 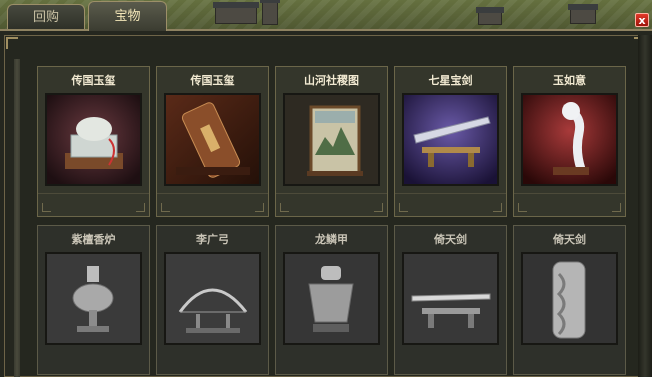 I want to click on treasure-card-li-guang-bow: 李广弓, so click(x=212, y=300).